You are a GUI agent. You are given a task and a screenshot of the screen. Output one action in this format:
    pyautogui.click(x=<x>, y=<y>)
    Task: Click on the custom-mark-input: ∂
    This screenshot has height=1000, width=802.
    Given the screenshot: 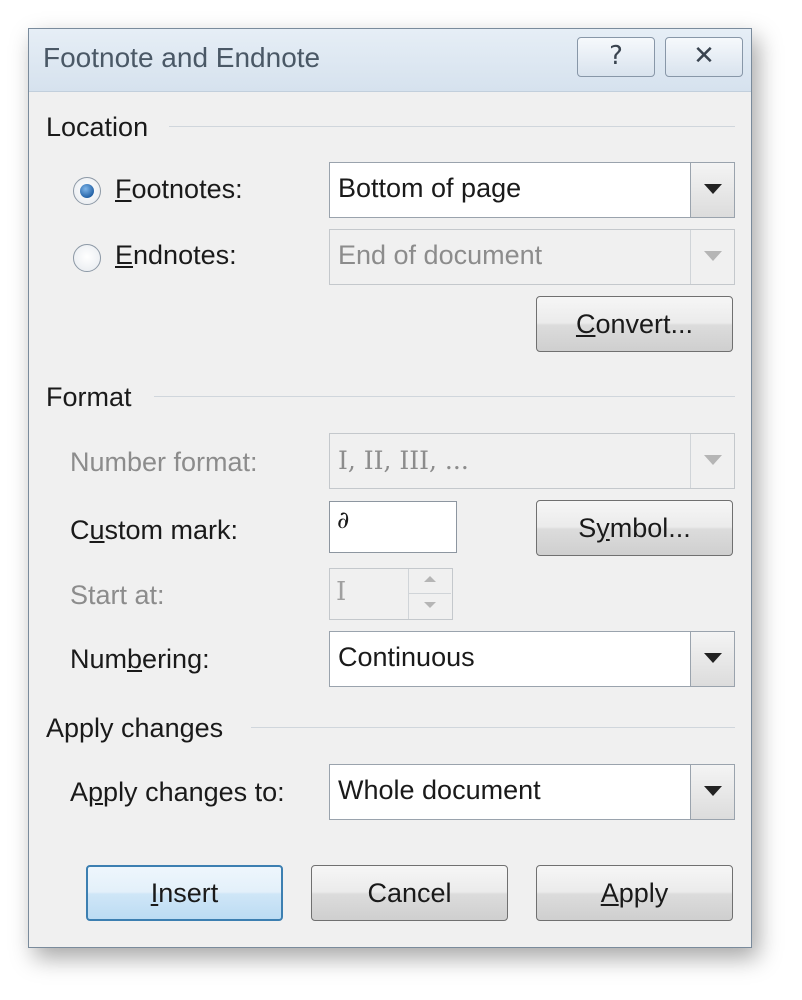 What is the action you would take?
    pyautogui.click(x=393, y=527)
    